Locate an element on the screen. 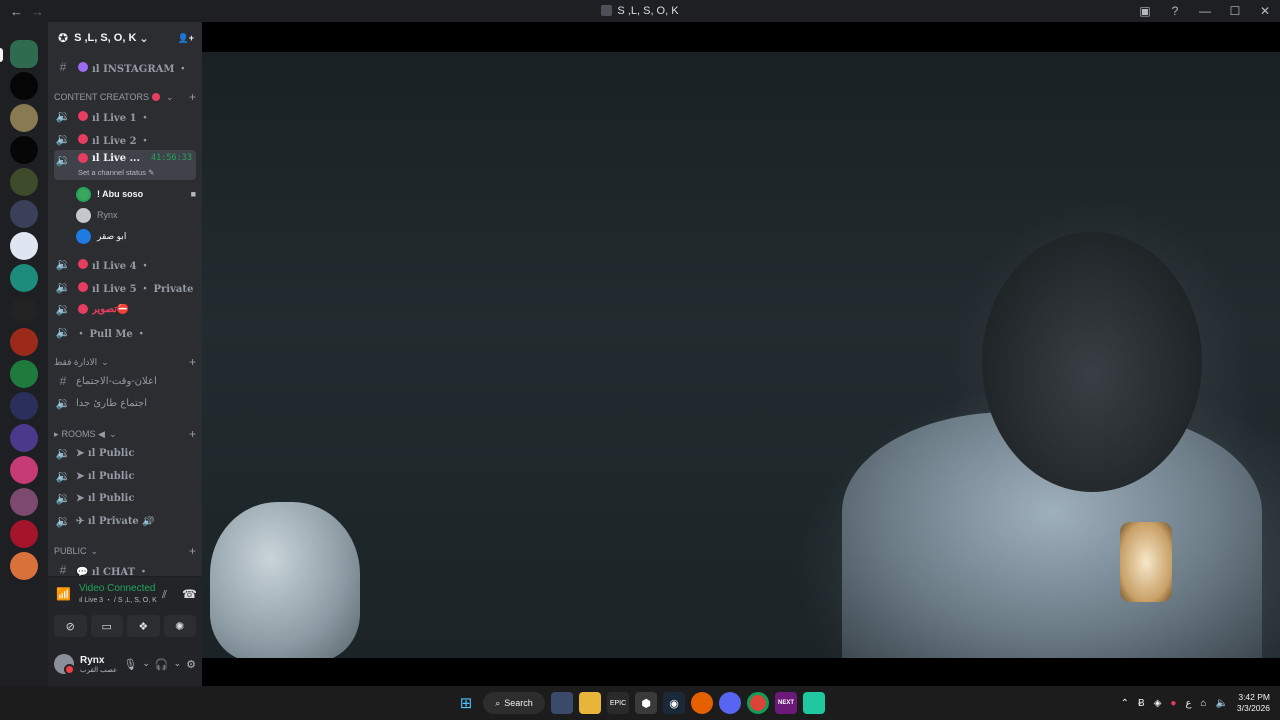 The height and width of the screenshot is (720, 1280). clock: 3:42 PM 3/3/2026 is located at coordinates (1253, 703).